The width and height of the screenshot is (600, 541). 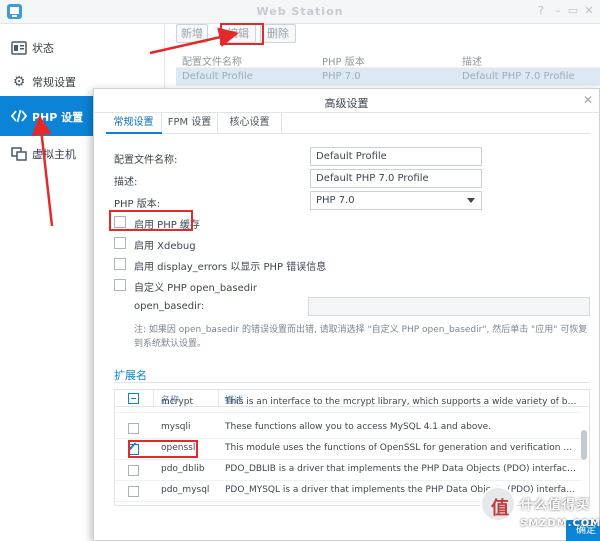 I want to click on extension-name: mcrypt, so click(x=177, y=402).